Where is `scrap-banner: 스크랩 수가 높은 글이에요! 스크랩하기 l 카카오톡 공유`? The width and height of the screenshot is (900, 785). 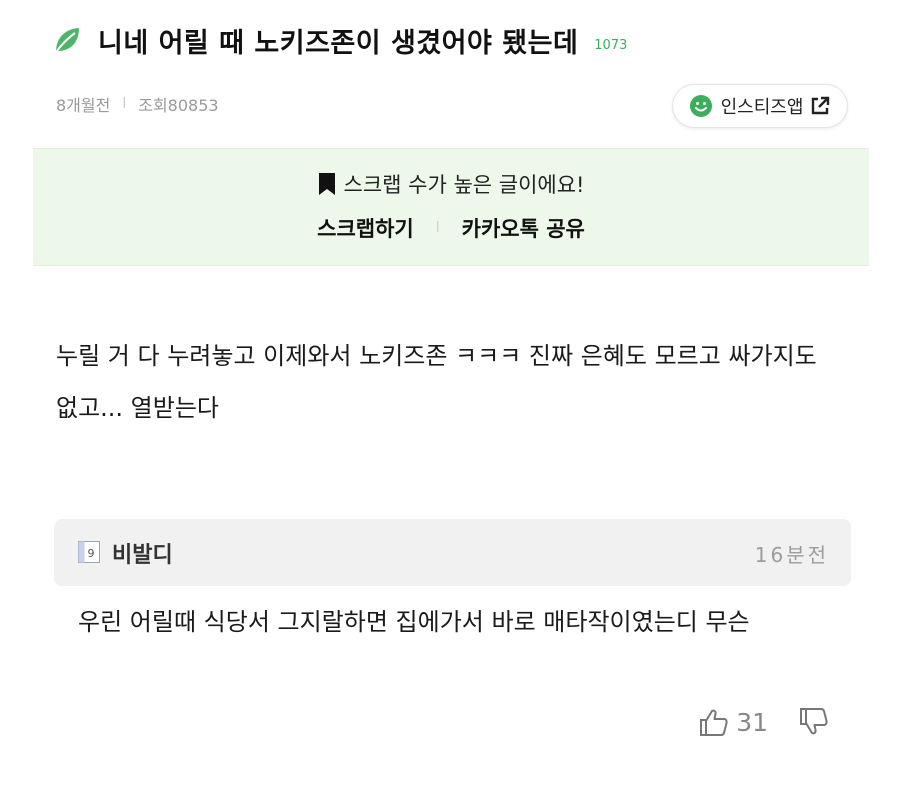 scrap-banner: 스크랩 수가 높은 글이에요! 스크랩하기 l 카카오톡 공유 is located at coordinates (451, 207).